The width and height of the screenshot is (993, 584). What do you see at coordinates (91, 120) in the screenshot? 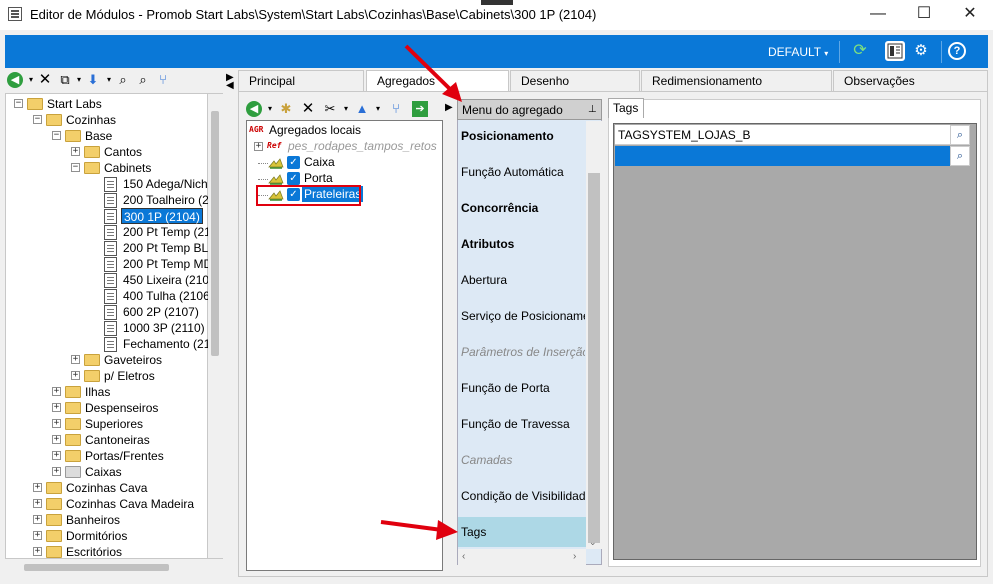
I see `tree-item: Cozinhas` at bounding box center [91, 120].